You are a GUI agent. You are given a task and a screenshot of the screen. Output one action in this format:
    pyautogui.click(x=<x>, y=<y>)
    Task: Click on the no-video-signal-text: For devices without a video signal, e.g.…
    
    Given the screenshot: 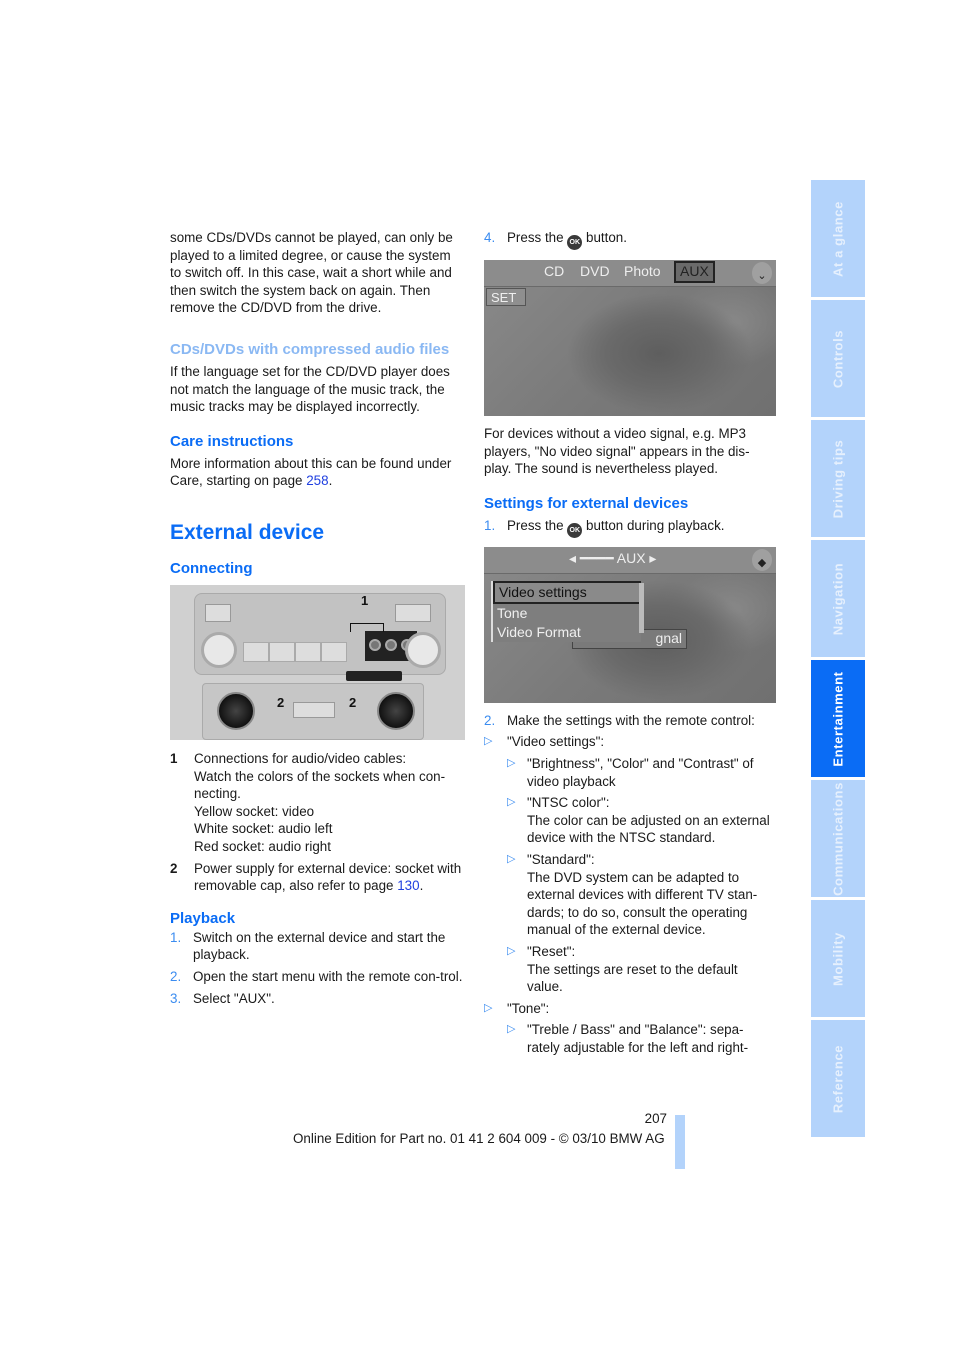 What is the action you would take?
    pyautogui.click(x=617, y=451)
    